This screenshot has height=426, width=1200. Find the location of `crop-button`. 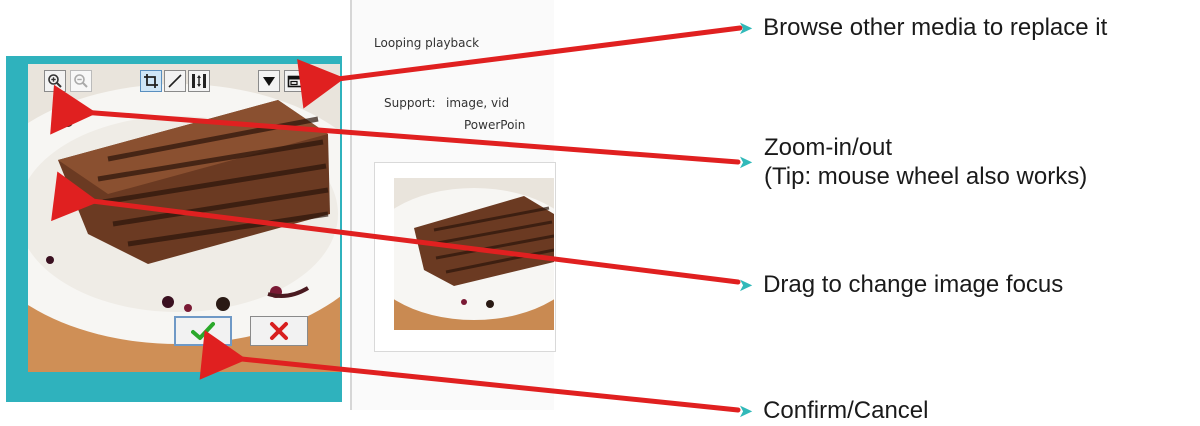

crop-button is located at coordinates (151, 81).